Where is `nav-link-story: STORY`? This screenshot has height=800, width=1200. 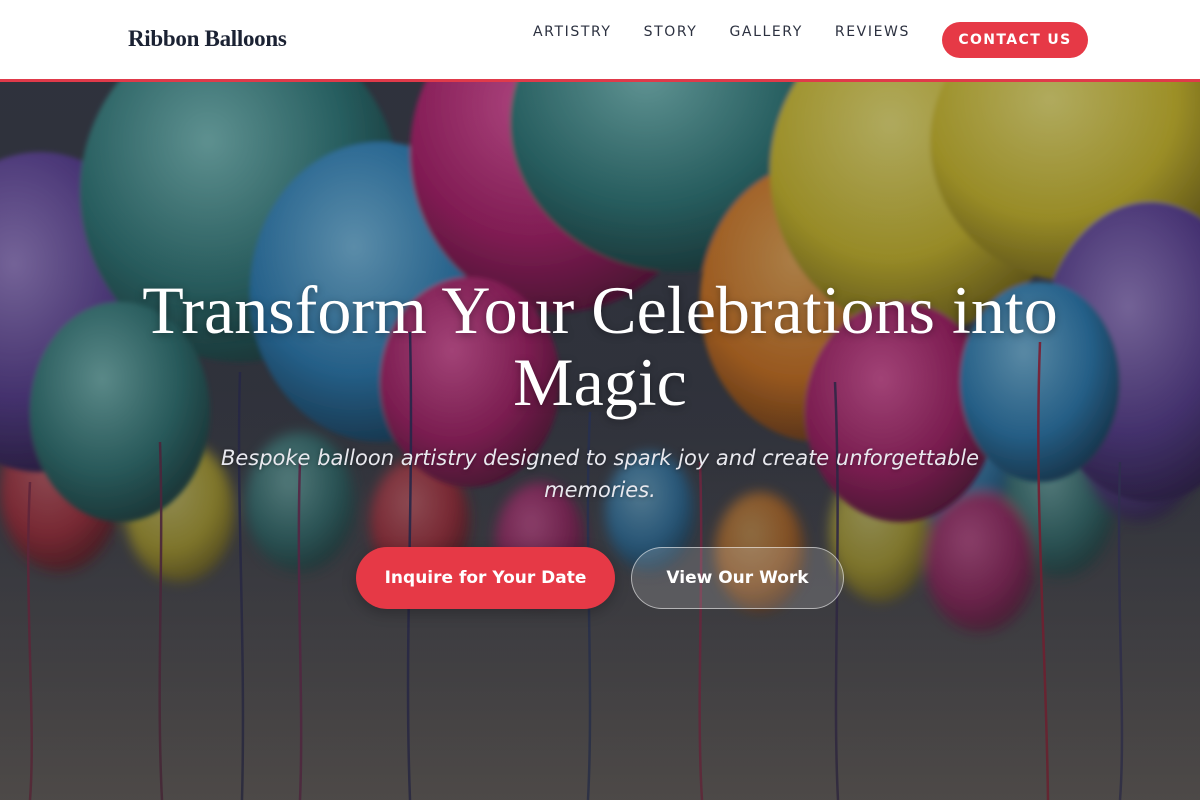
nav-link-story: STORY is located at coordinates (671, 32).